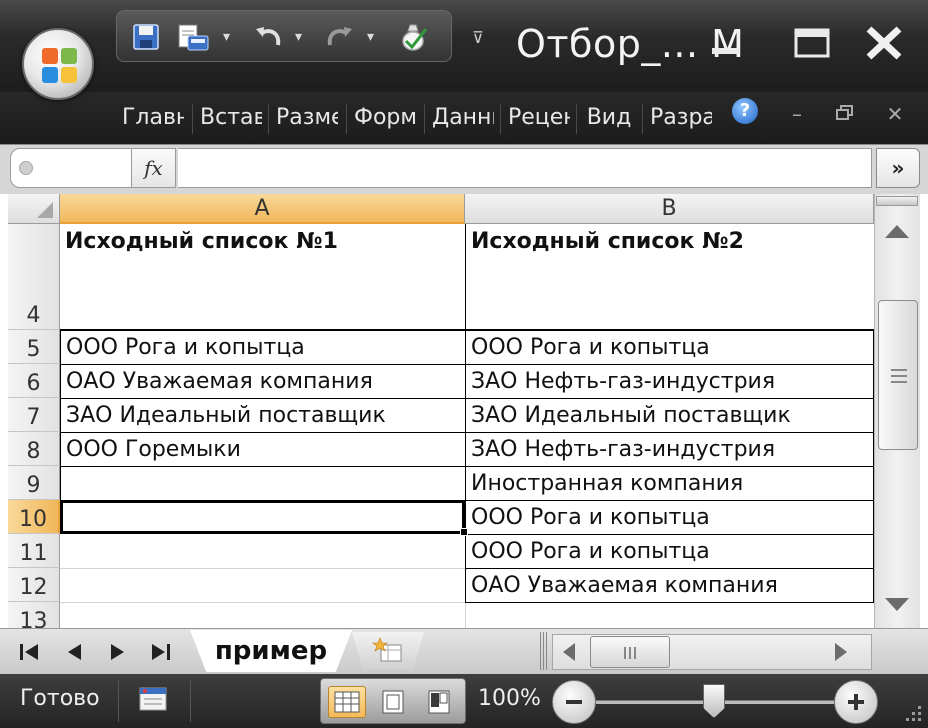  What do you see at coordinates (464, 532) in the screenshot?
I see `fill-handle` at bounding box center [464, 532].